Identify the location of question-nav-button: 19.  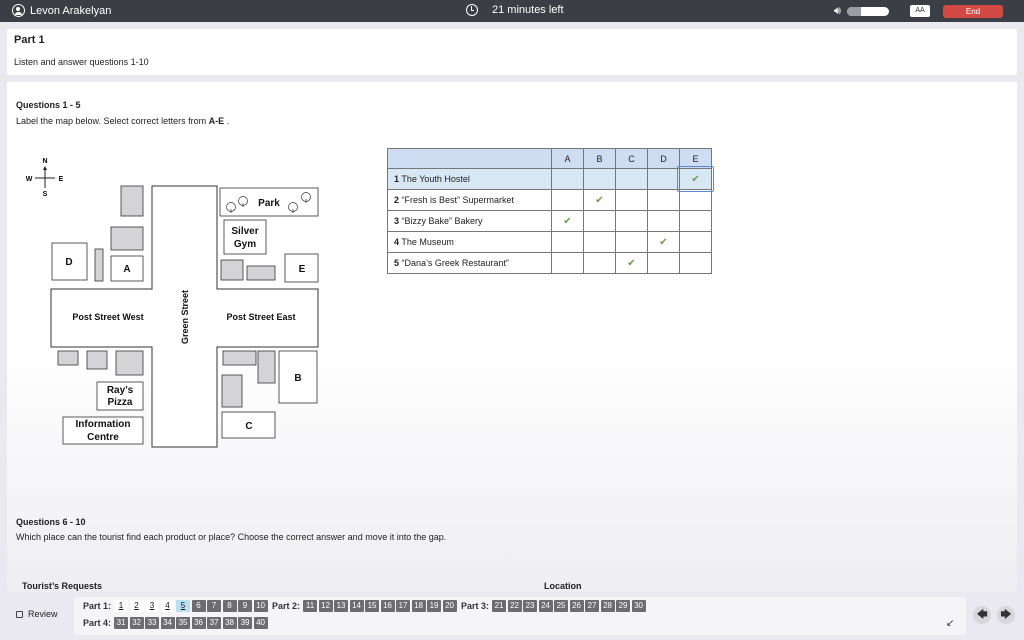
(434, 606).